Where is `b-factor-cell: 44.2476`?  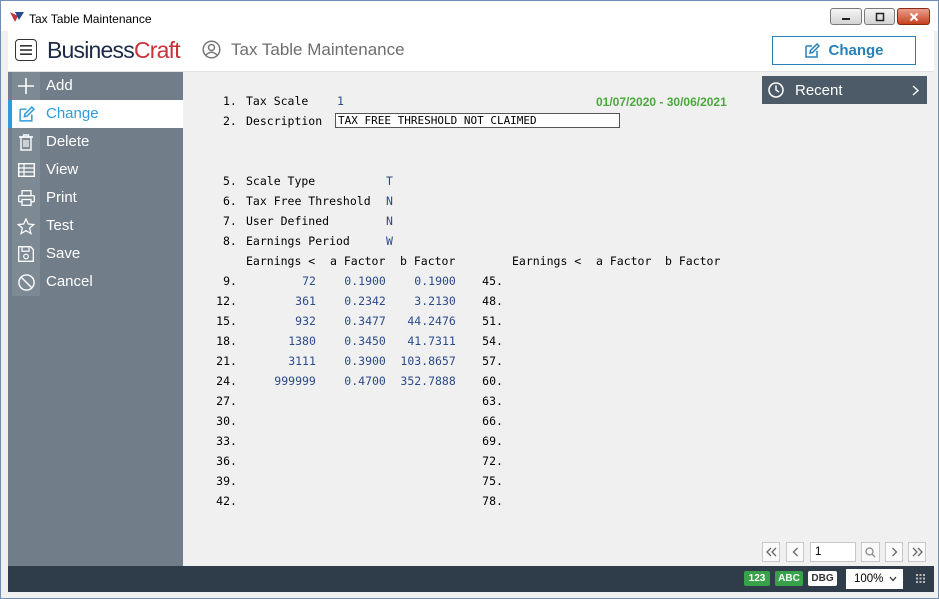
b-factor-cell: 44.2476 is located at coordinates (431, 321).